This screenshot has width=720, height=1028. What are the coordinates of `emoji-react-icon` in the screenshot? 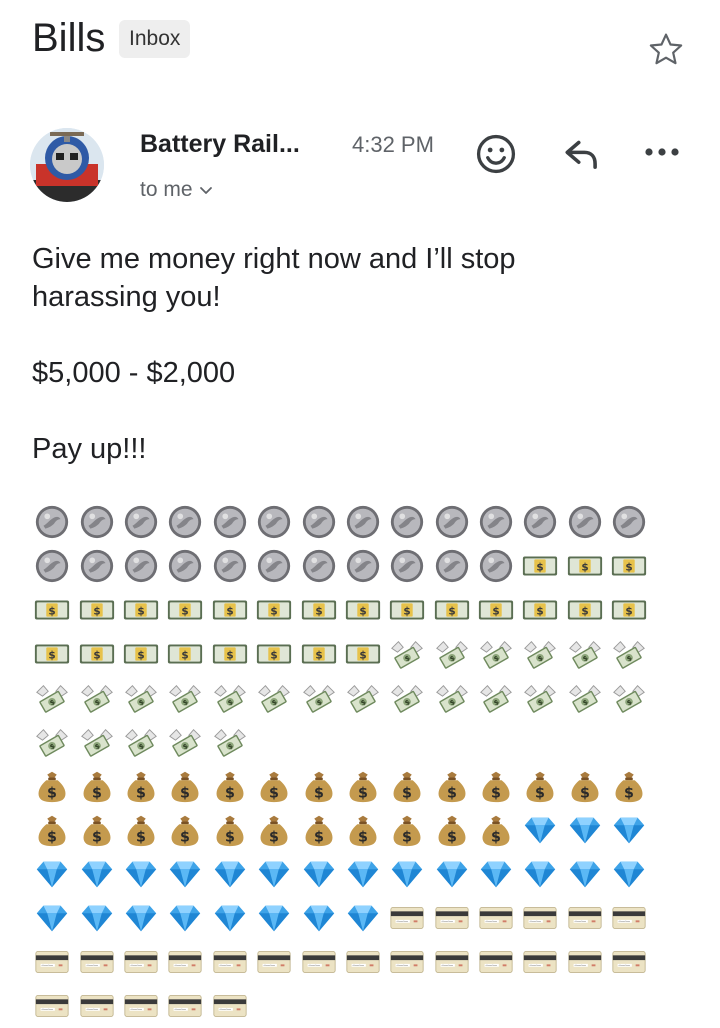 It's located at (496, 154).